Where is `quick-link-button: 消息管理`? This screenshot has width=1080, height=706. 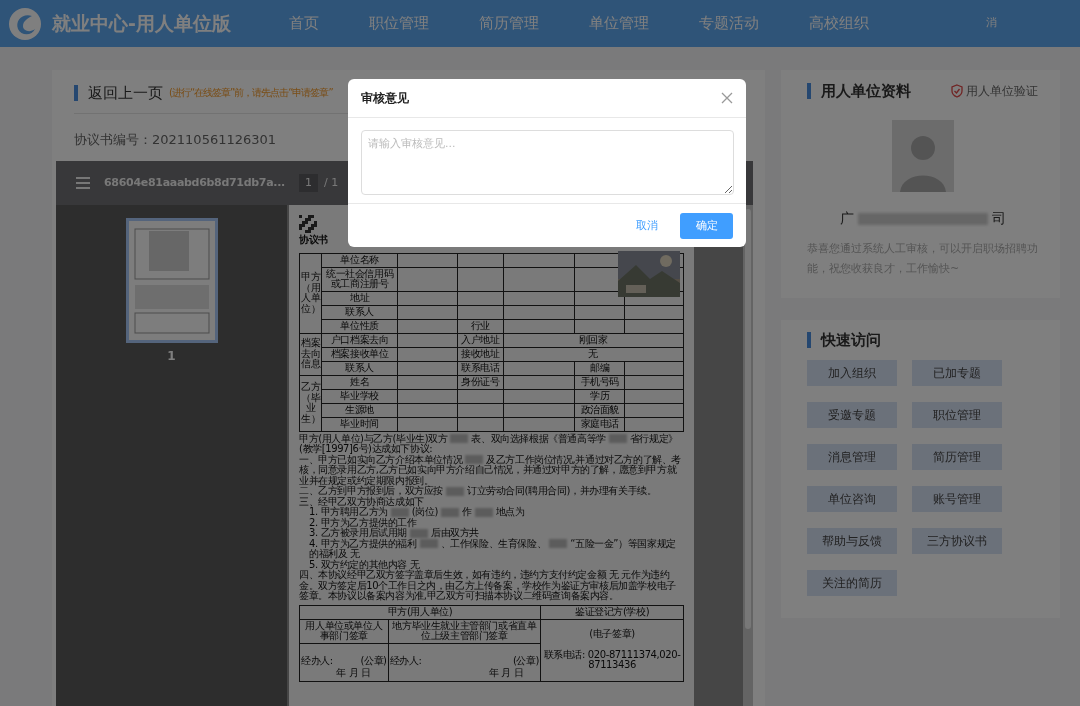
quick-link-button: 消息管理 is located at coordinates (852, 457).